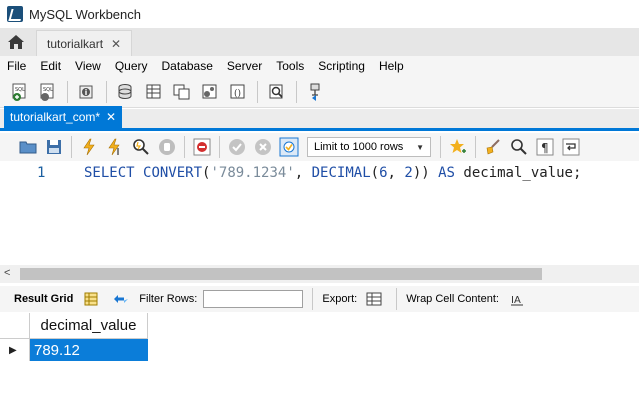  What do you see at coordinates (16, 66) in the screenshot?
I see `menu-file: File` at bounding box center [16, 66].